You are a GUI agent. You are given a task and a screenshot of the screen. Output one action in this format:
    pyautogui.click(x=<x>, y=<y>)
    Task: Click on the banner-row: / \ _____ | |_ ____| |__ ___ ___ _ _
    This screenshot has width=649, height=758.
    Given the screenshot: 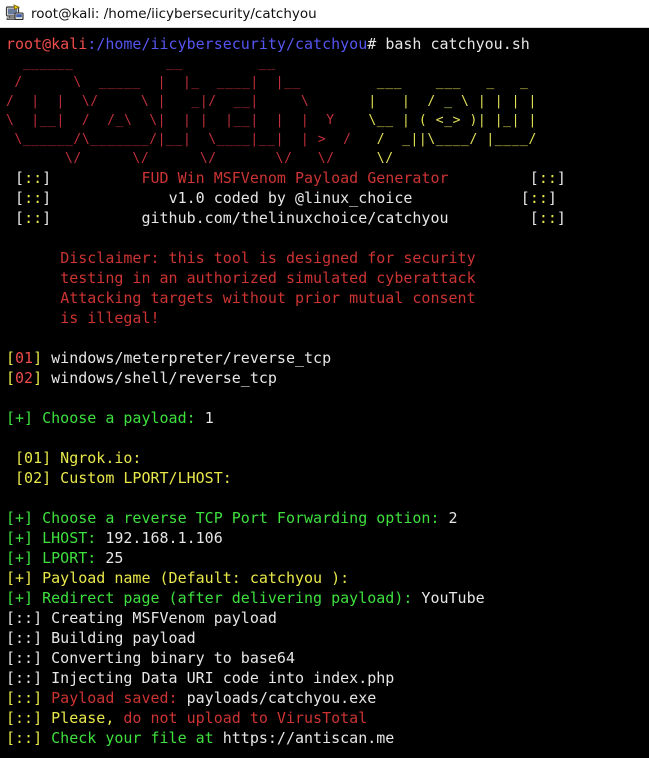 What is the action you would take?
    pyautogui.click(x=267, y=82)
    